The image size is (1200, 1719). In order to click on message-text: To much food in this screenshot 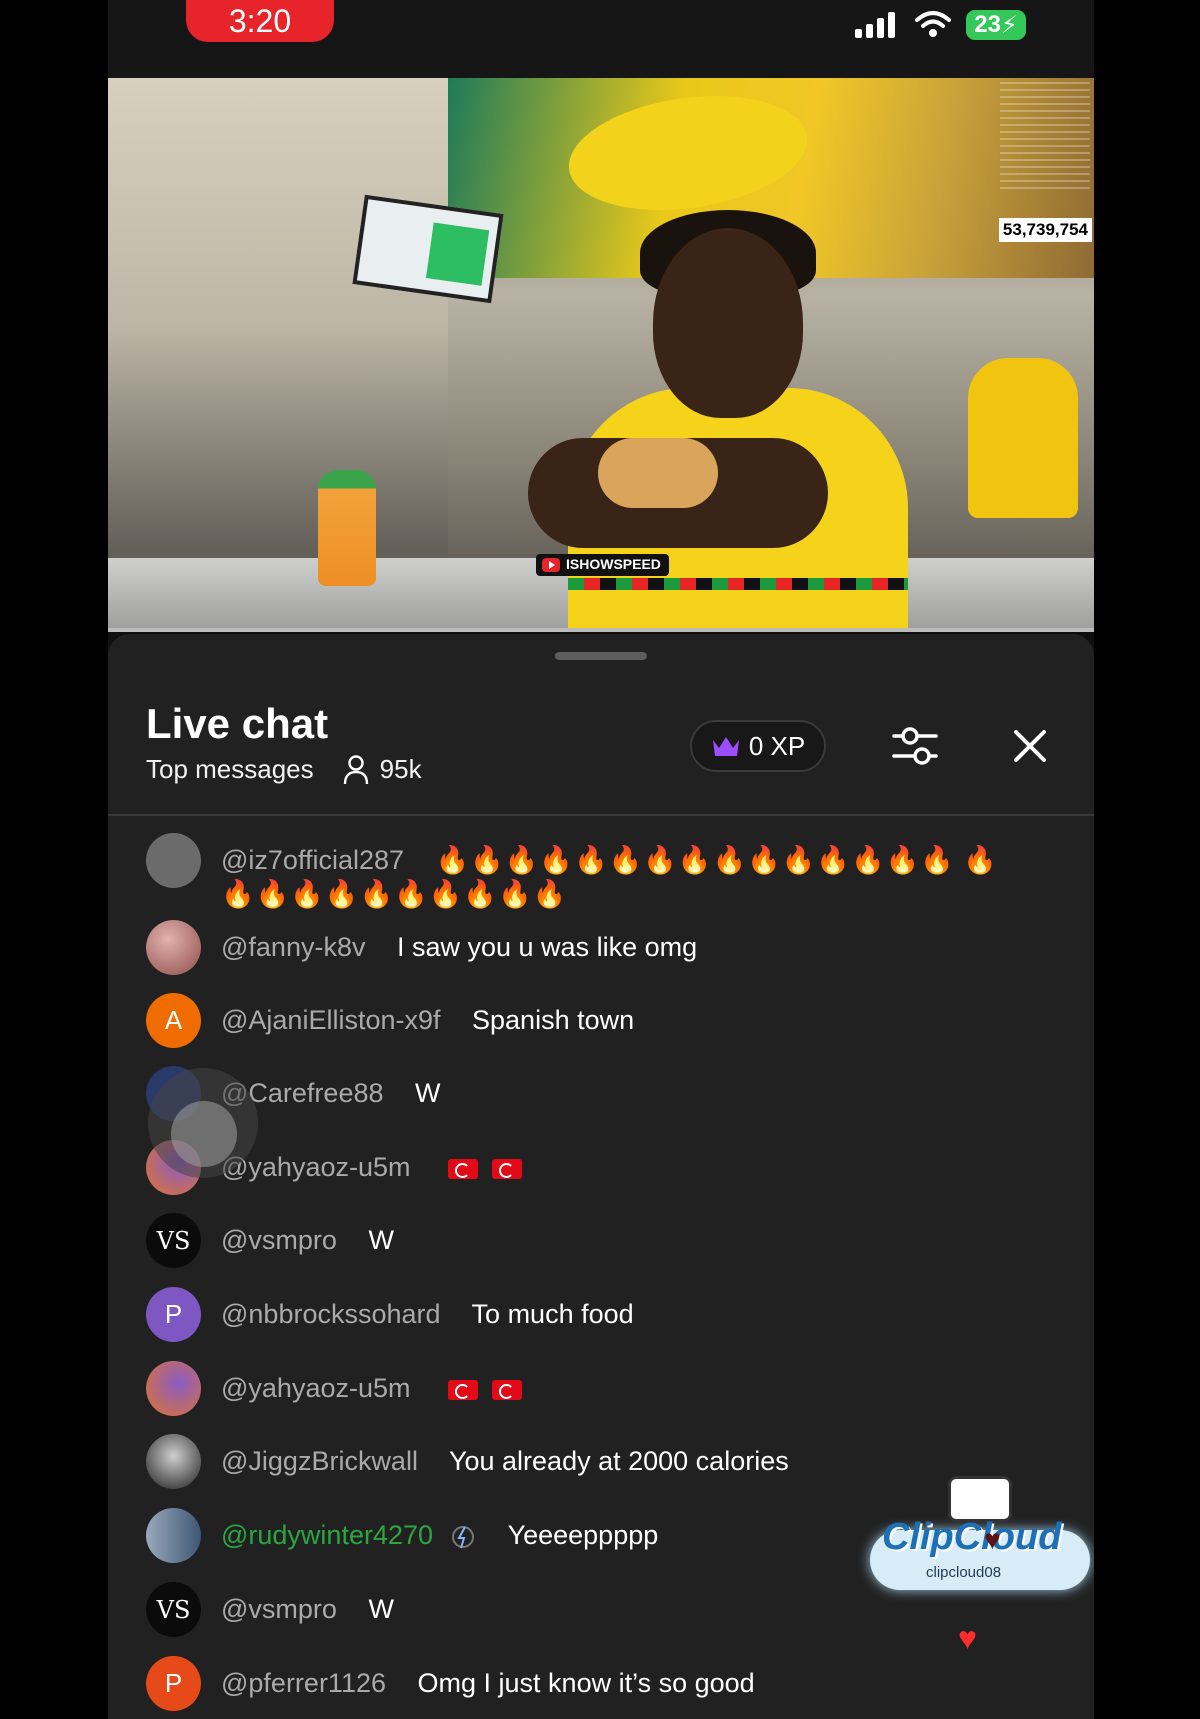, I will do `click(552, 1314)`.